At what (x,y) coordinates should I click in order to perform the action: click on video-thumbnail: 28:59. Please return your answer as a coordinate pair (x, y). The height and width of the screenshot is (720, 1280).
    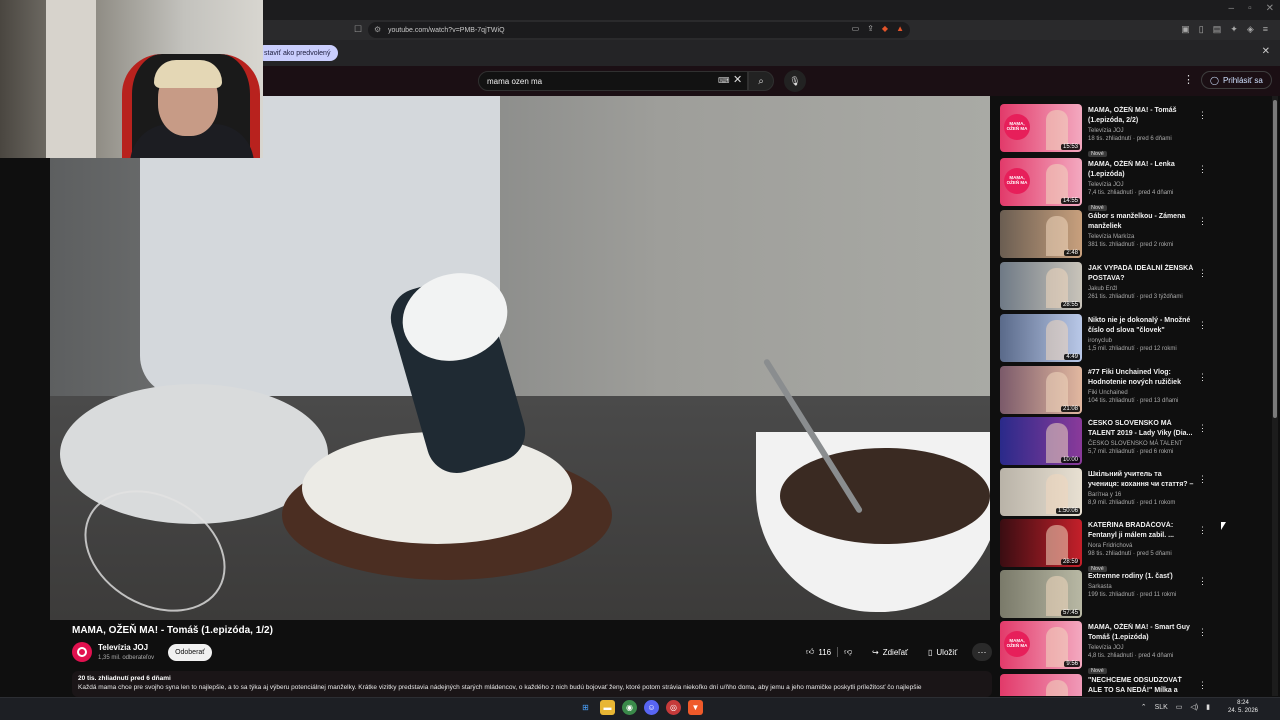
    Looking at the image, I should click on (1041, 543).